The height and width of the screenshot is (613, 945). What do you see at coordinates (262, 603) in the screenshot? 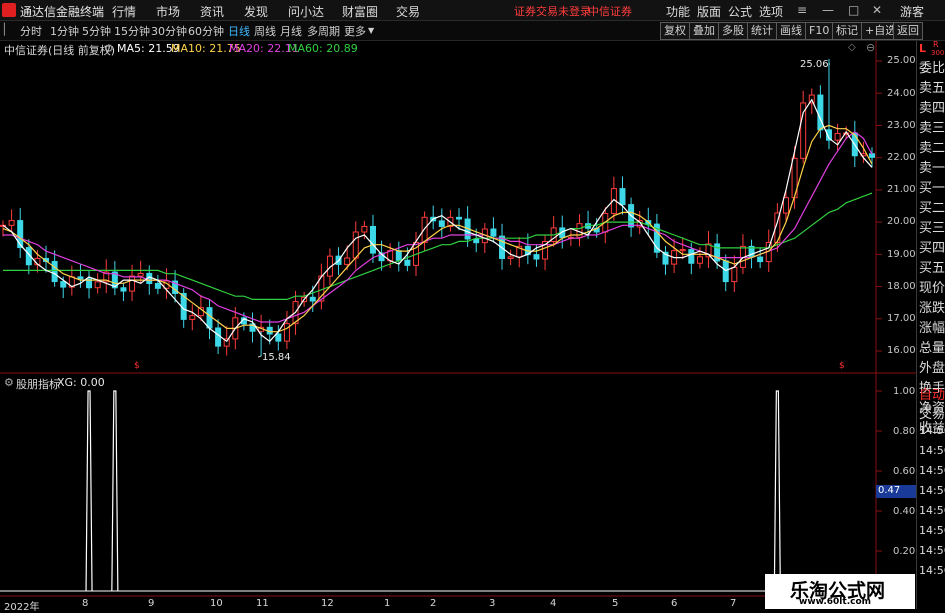
I see `date-tick: 11` at bounding box center [262, 603].